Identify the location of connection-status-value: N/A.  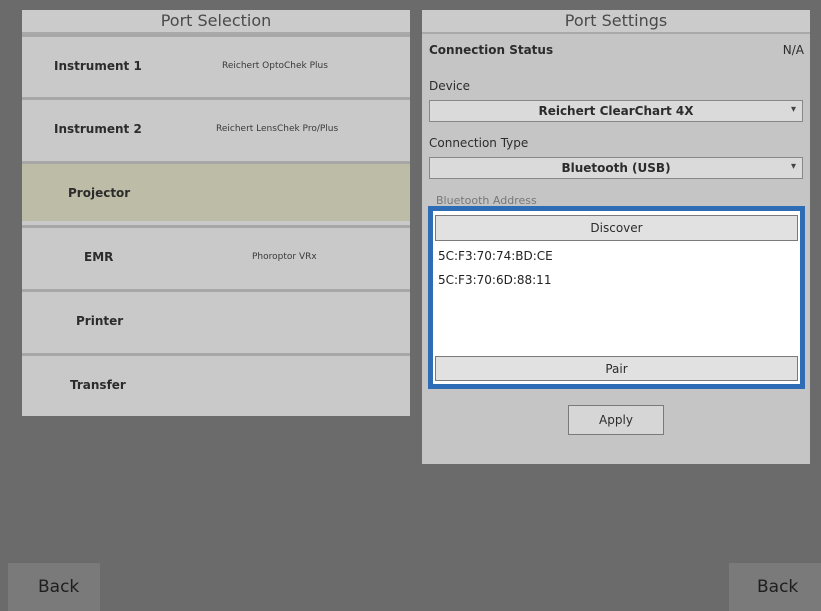
(793, 50).